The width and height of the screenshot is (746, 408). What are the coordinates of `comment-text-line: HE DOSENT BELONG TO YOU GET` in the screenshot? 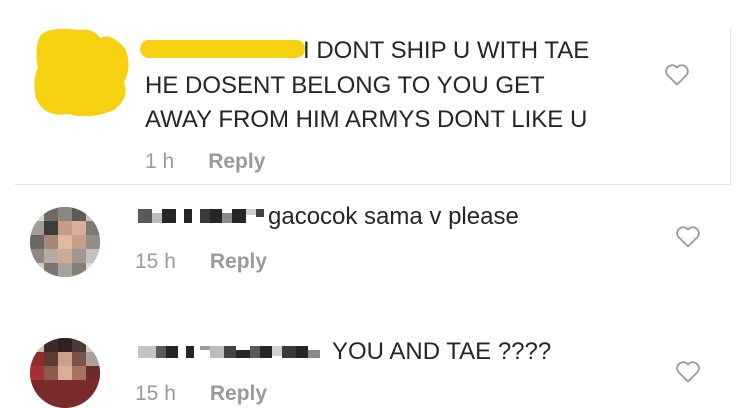 It's located at (345, 85).